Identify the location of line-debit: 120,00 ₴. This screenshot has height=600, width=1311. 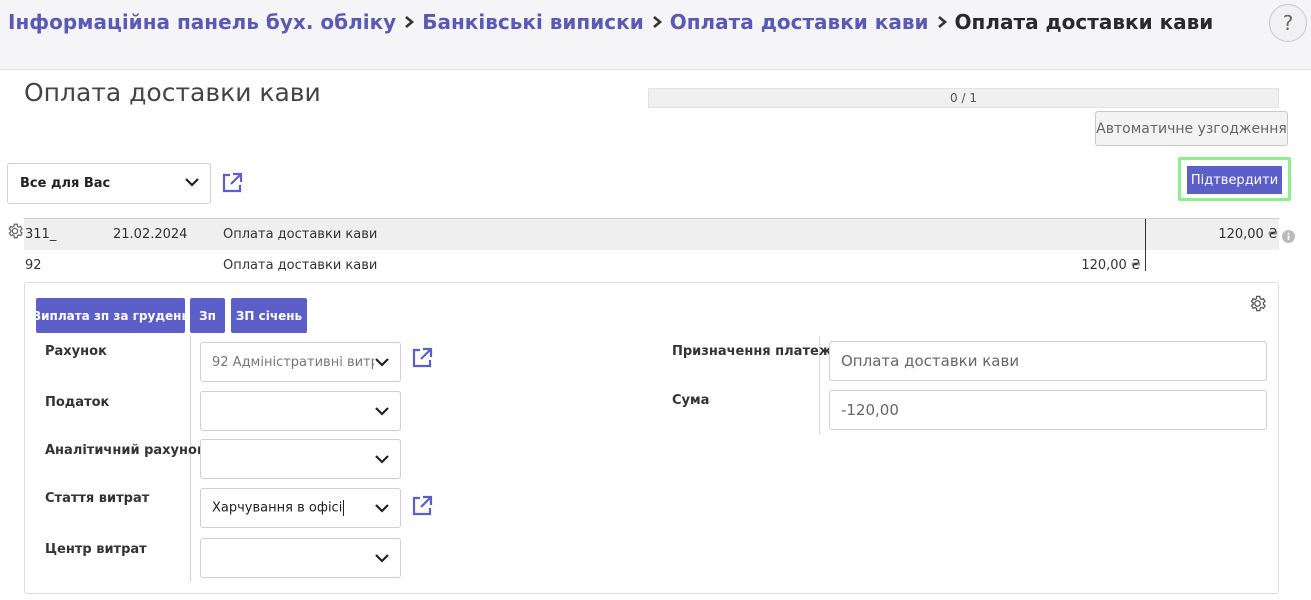
(1111, 265).